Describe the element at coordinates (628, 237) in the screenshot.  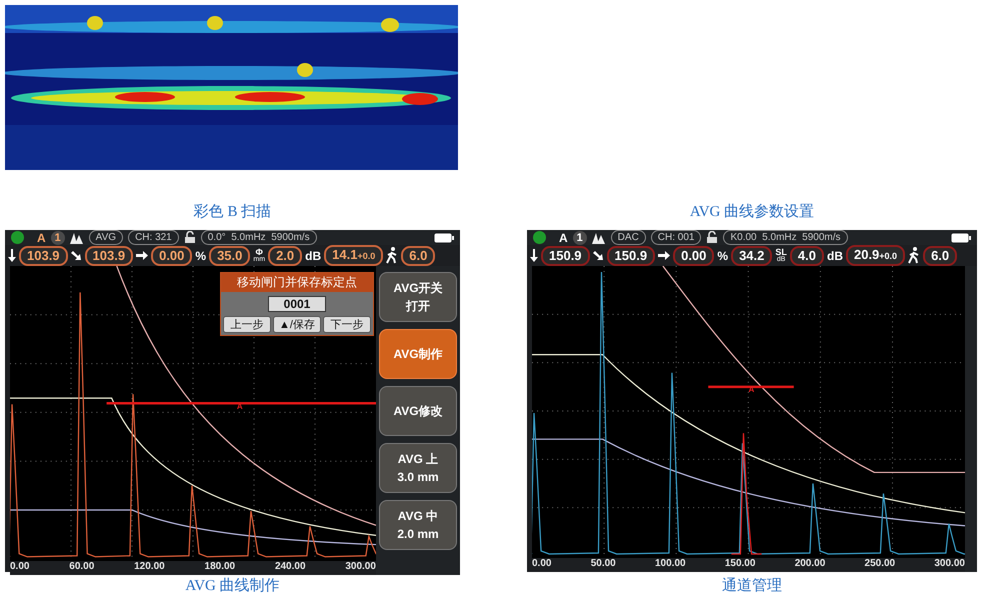
I see `curve-mode: DAC` at that location.